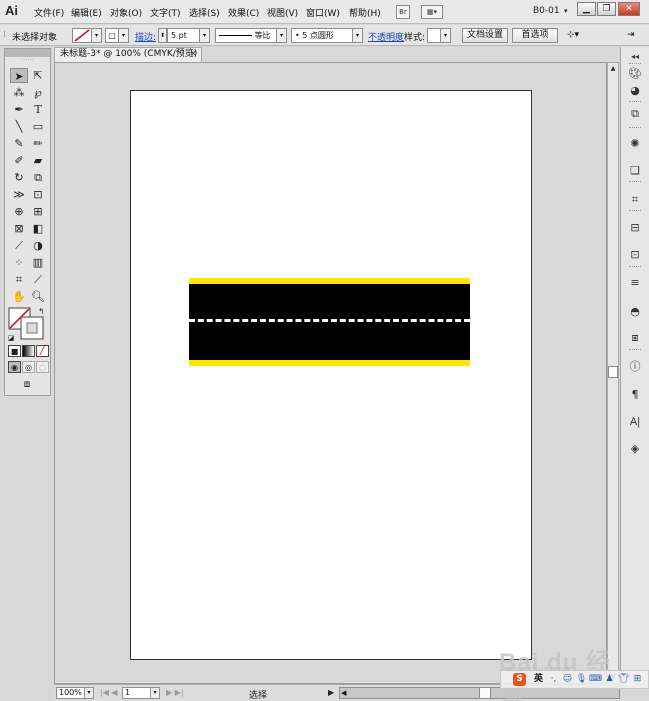  What do you see at coordinates (635, 312) in the screenshot?
I see `stroke-icon: ◓` at bounding box center [635, 312].